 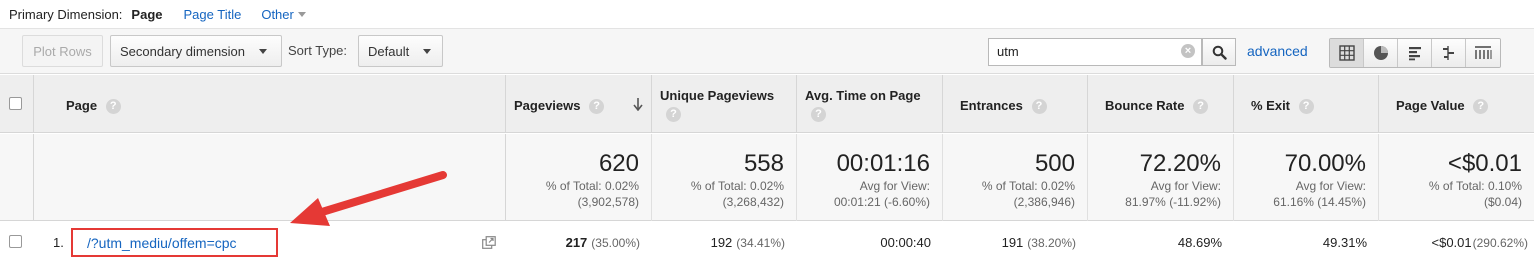 I want to click on row-unique-pageviews-pct: (34.41%), so click(x=760, y=243).